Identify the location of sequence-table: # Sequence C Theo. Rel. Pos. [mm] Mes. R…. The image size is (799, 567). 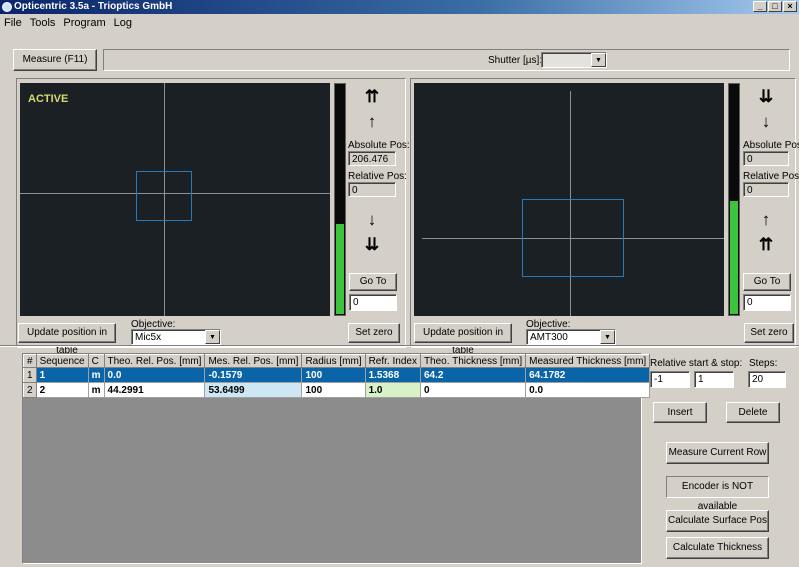
(337, 376).